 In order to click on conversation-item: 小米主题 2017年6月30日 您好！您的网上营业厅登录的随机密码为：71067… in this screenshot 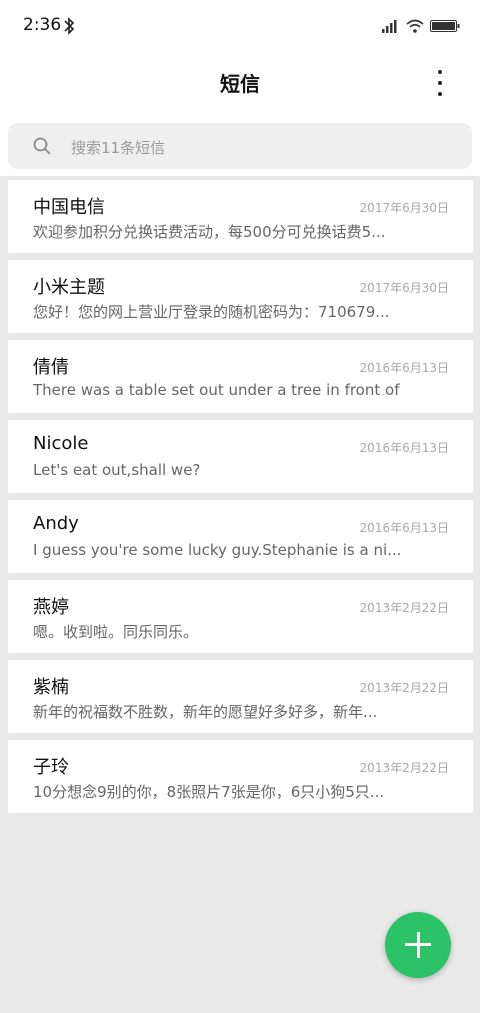, I will do `click(240, 296)`.